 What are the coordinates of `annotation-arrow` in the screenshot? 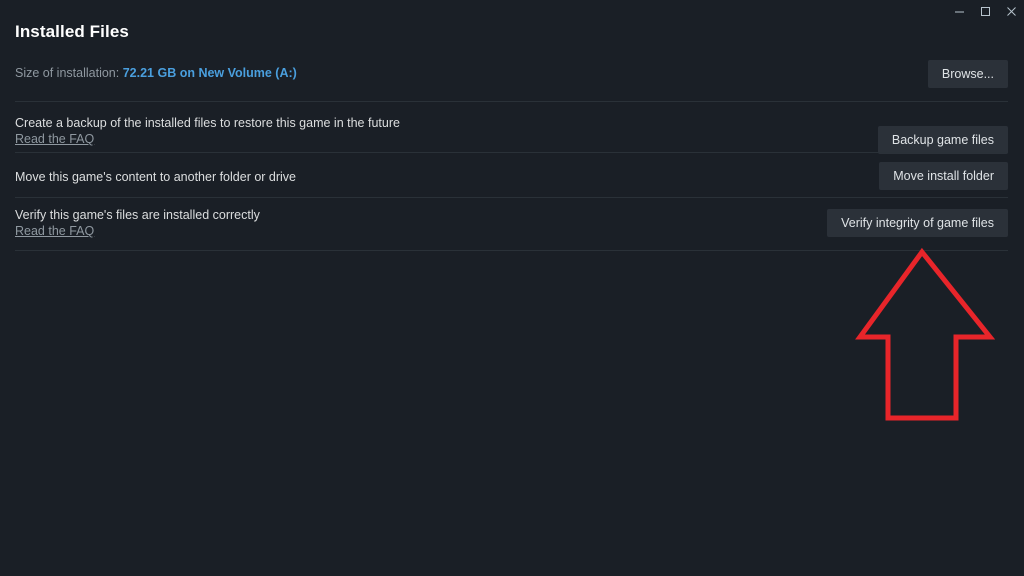 It's located at (925, 336).